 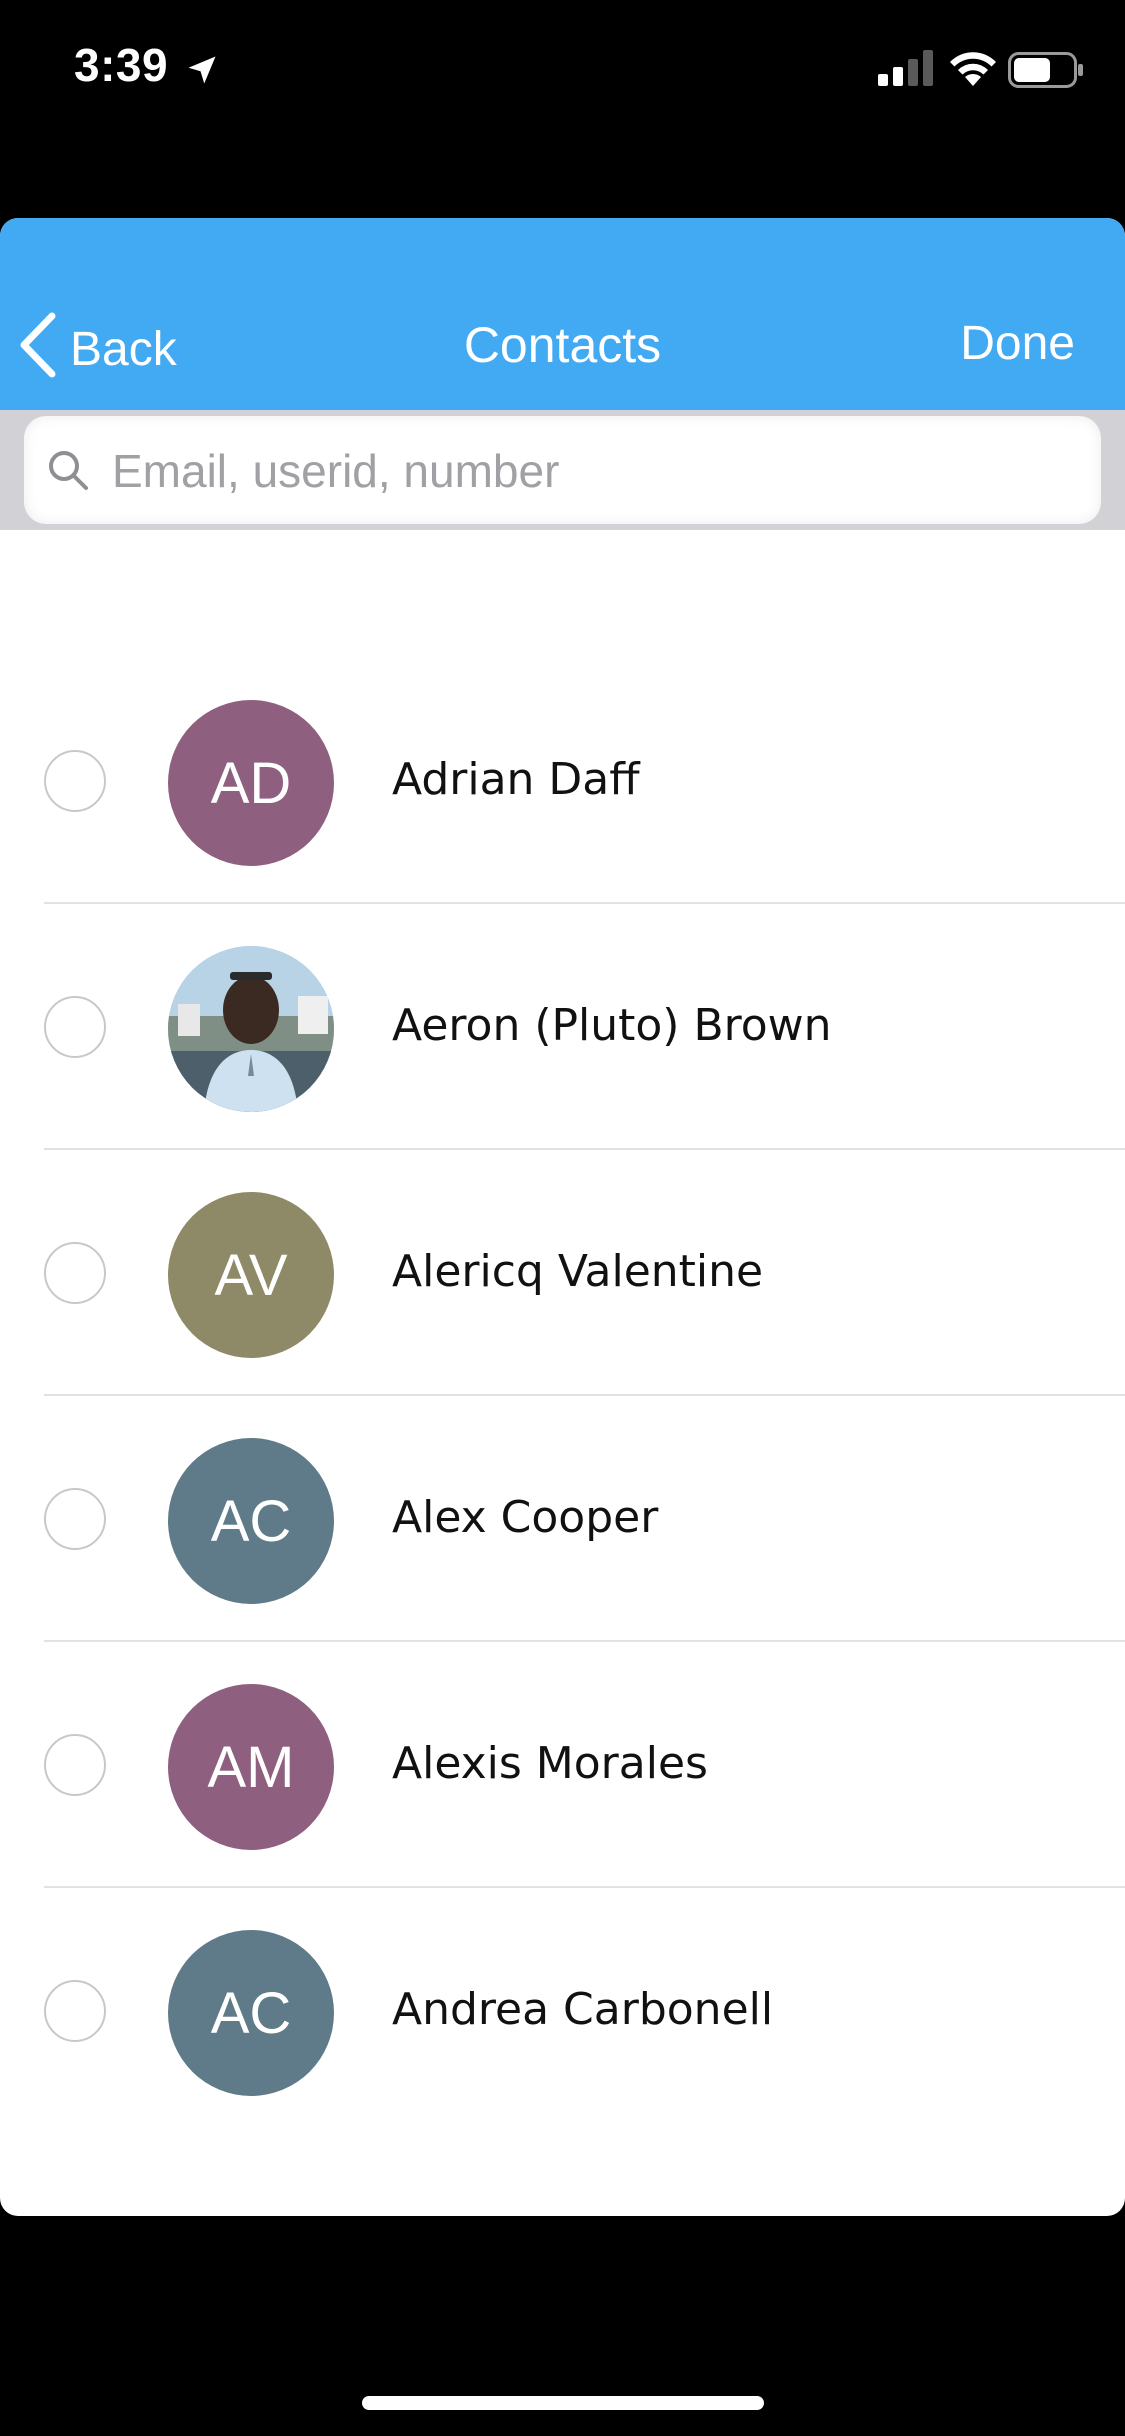 I want to click on cellular-signal-icon, so click(x=905, y=68).